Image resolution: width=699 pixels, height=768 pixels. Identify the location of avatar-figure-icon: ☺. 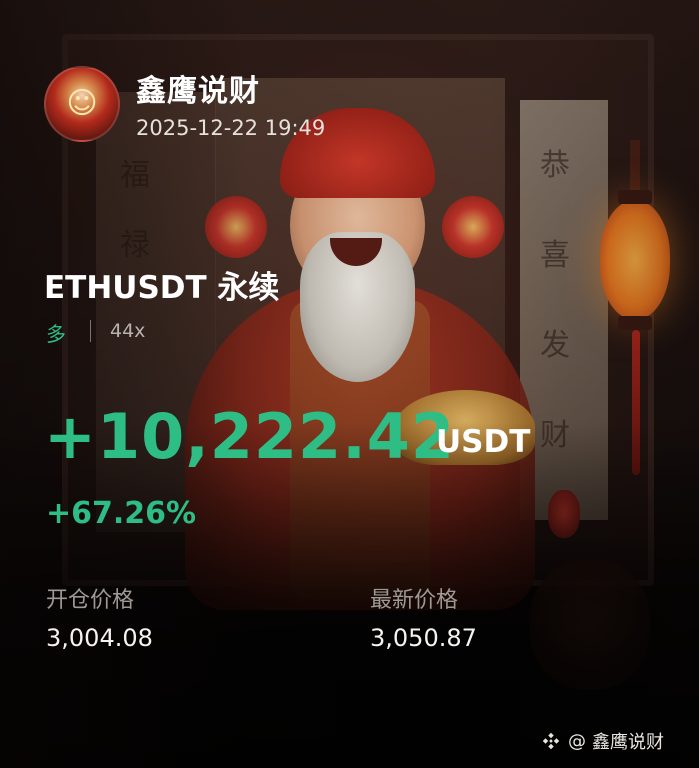
(82, 103).